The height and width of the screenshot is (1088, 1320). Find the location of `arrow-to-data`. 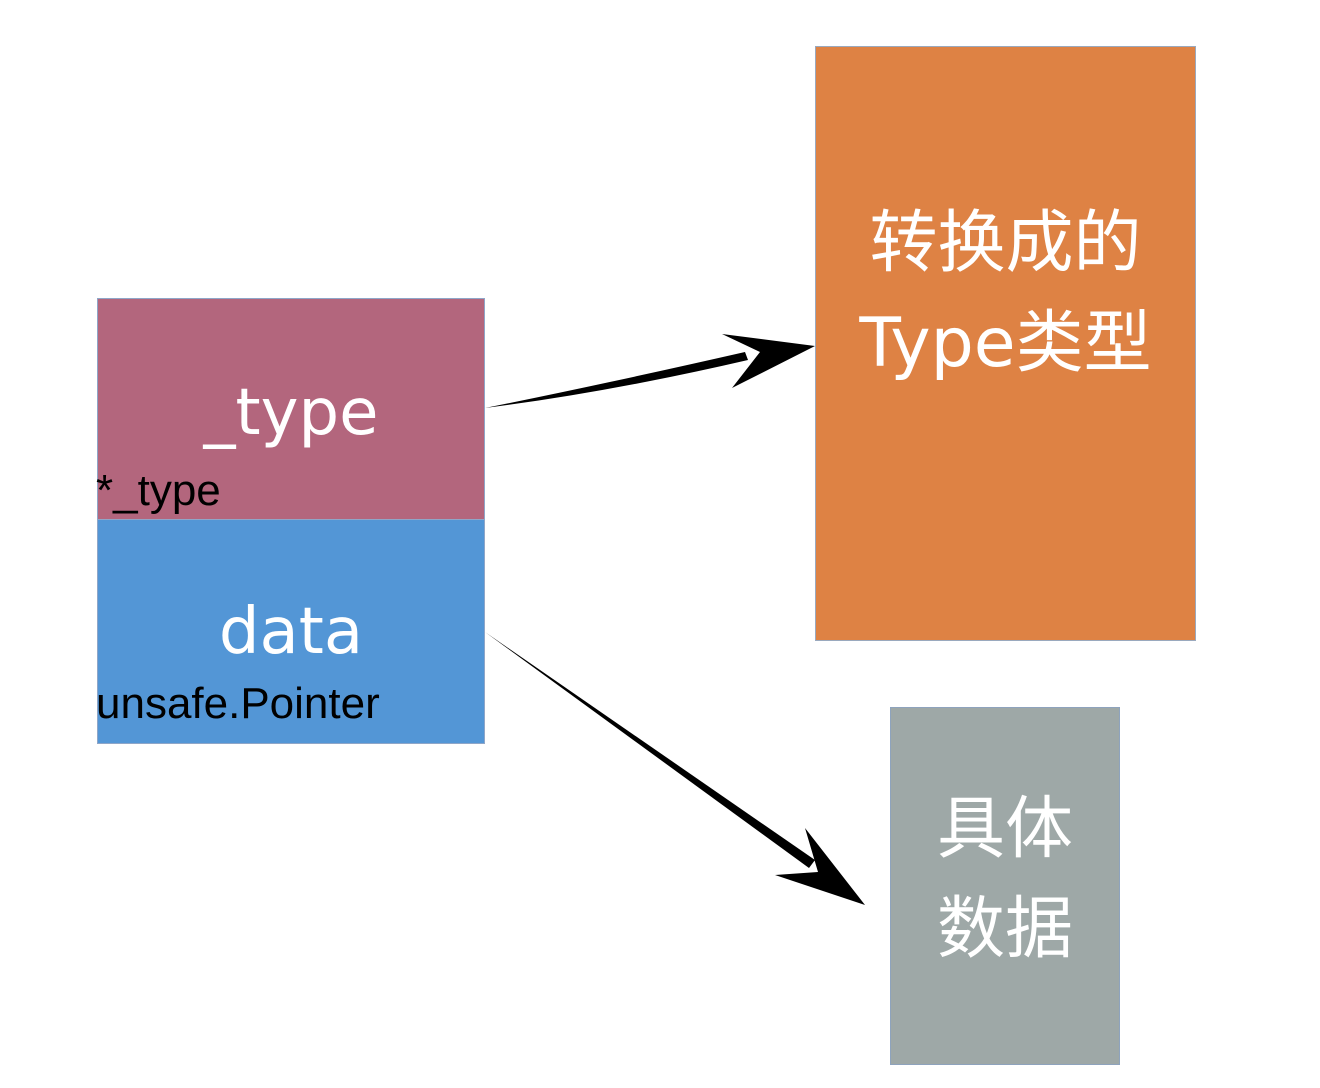

arrow-to-data is located at coordinates (675, 768).